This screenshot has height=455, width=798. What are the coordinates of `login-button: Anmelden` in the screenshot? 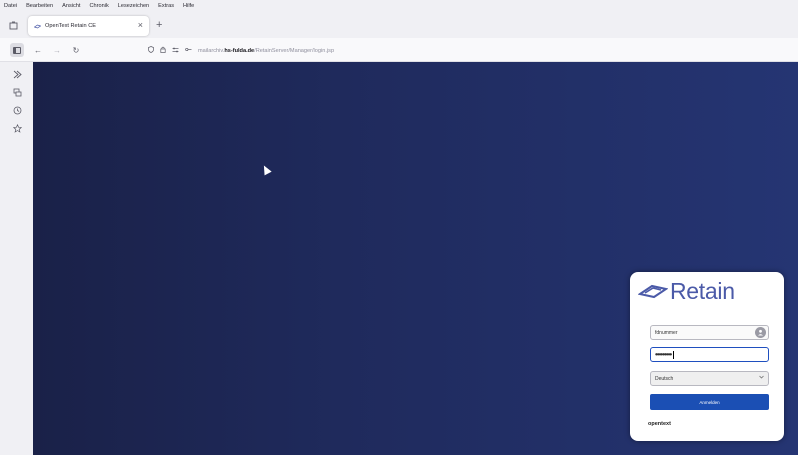 It's located at (709, 402).